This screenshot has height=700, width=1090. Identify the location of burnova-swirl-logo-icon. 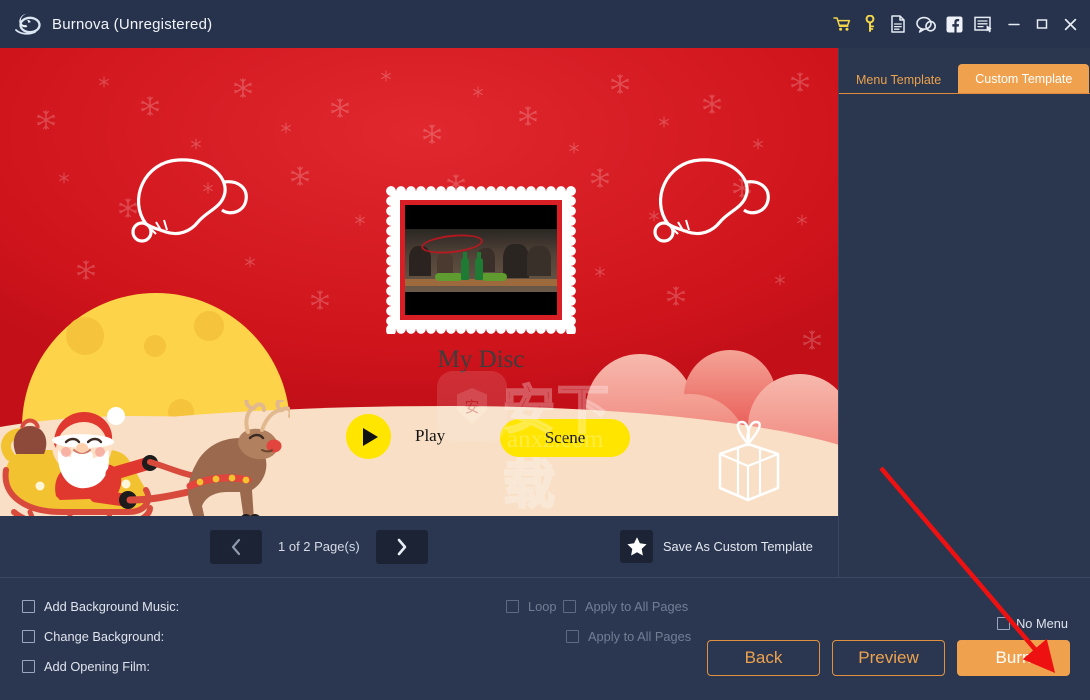
(28, 24).